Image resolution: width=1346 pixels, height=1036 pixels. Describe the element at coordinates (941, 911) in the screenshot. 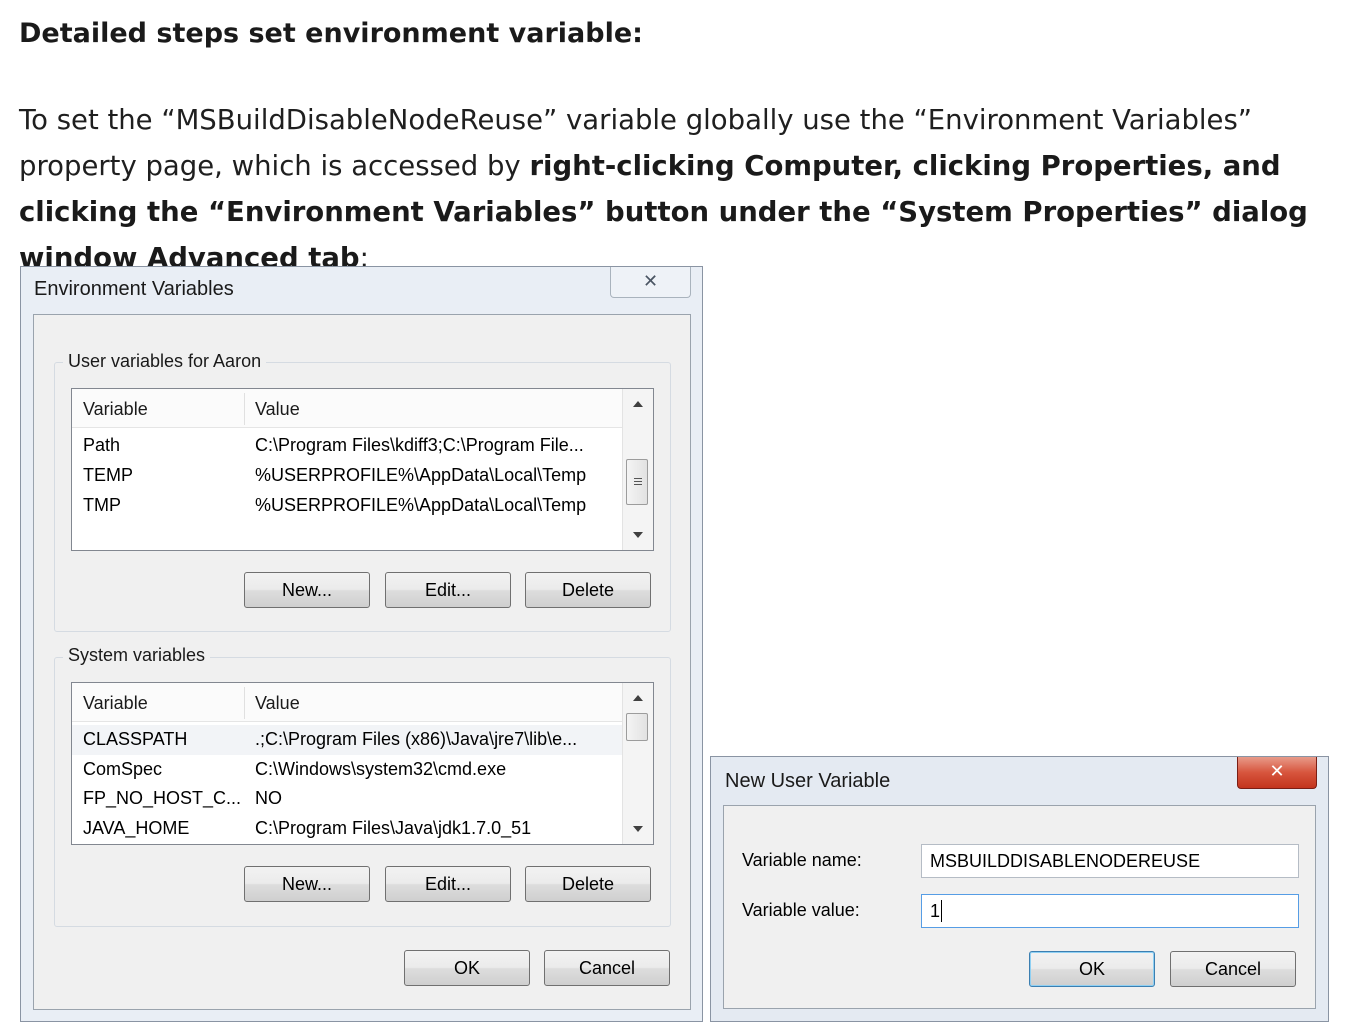

I see `text-cursor` at that location.